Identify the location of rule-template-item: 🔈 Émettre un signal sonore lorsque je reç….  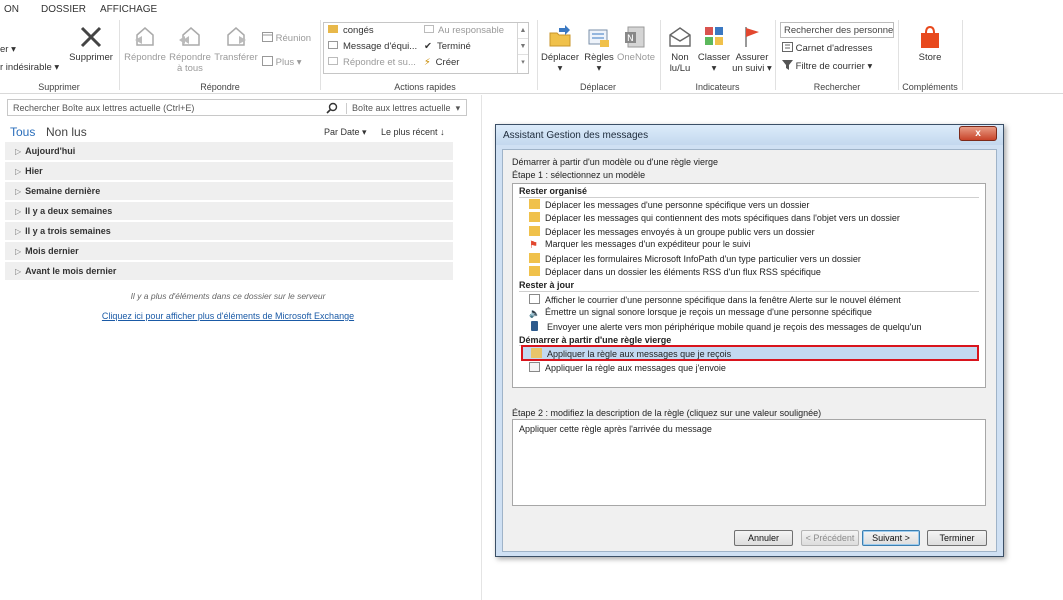
(700, 313).